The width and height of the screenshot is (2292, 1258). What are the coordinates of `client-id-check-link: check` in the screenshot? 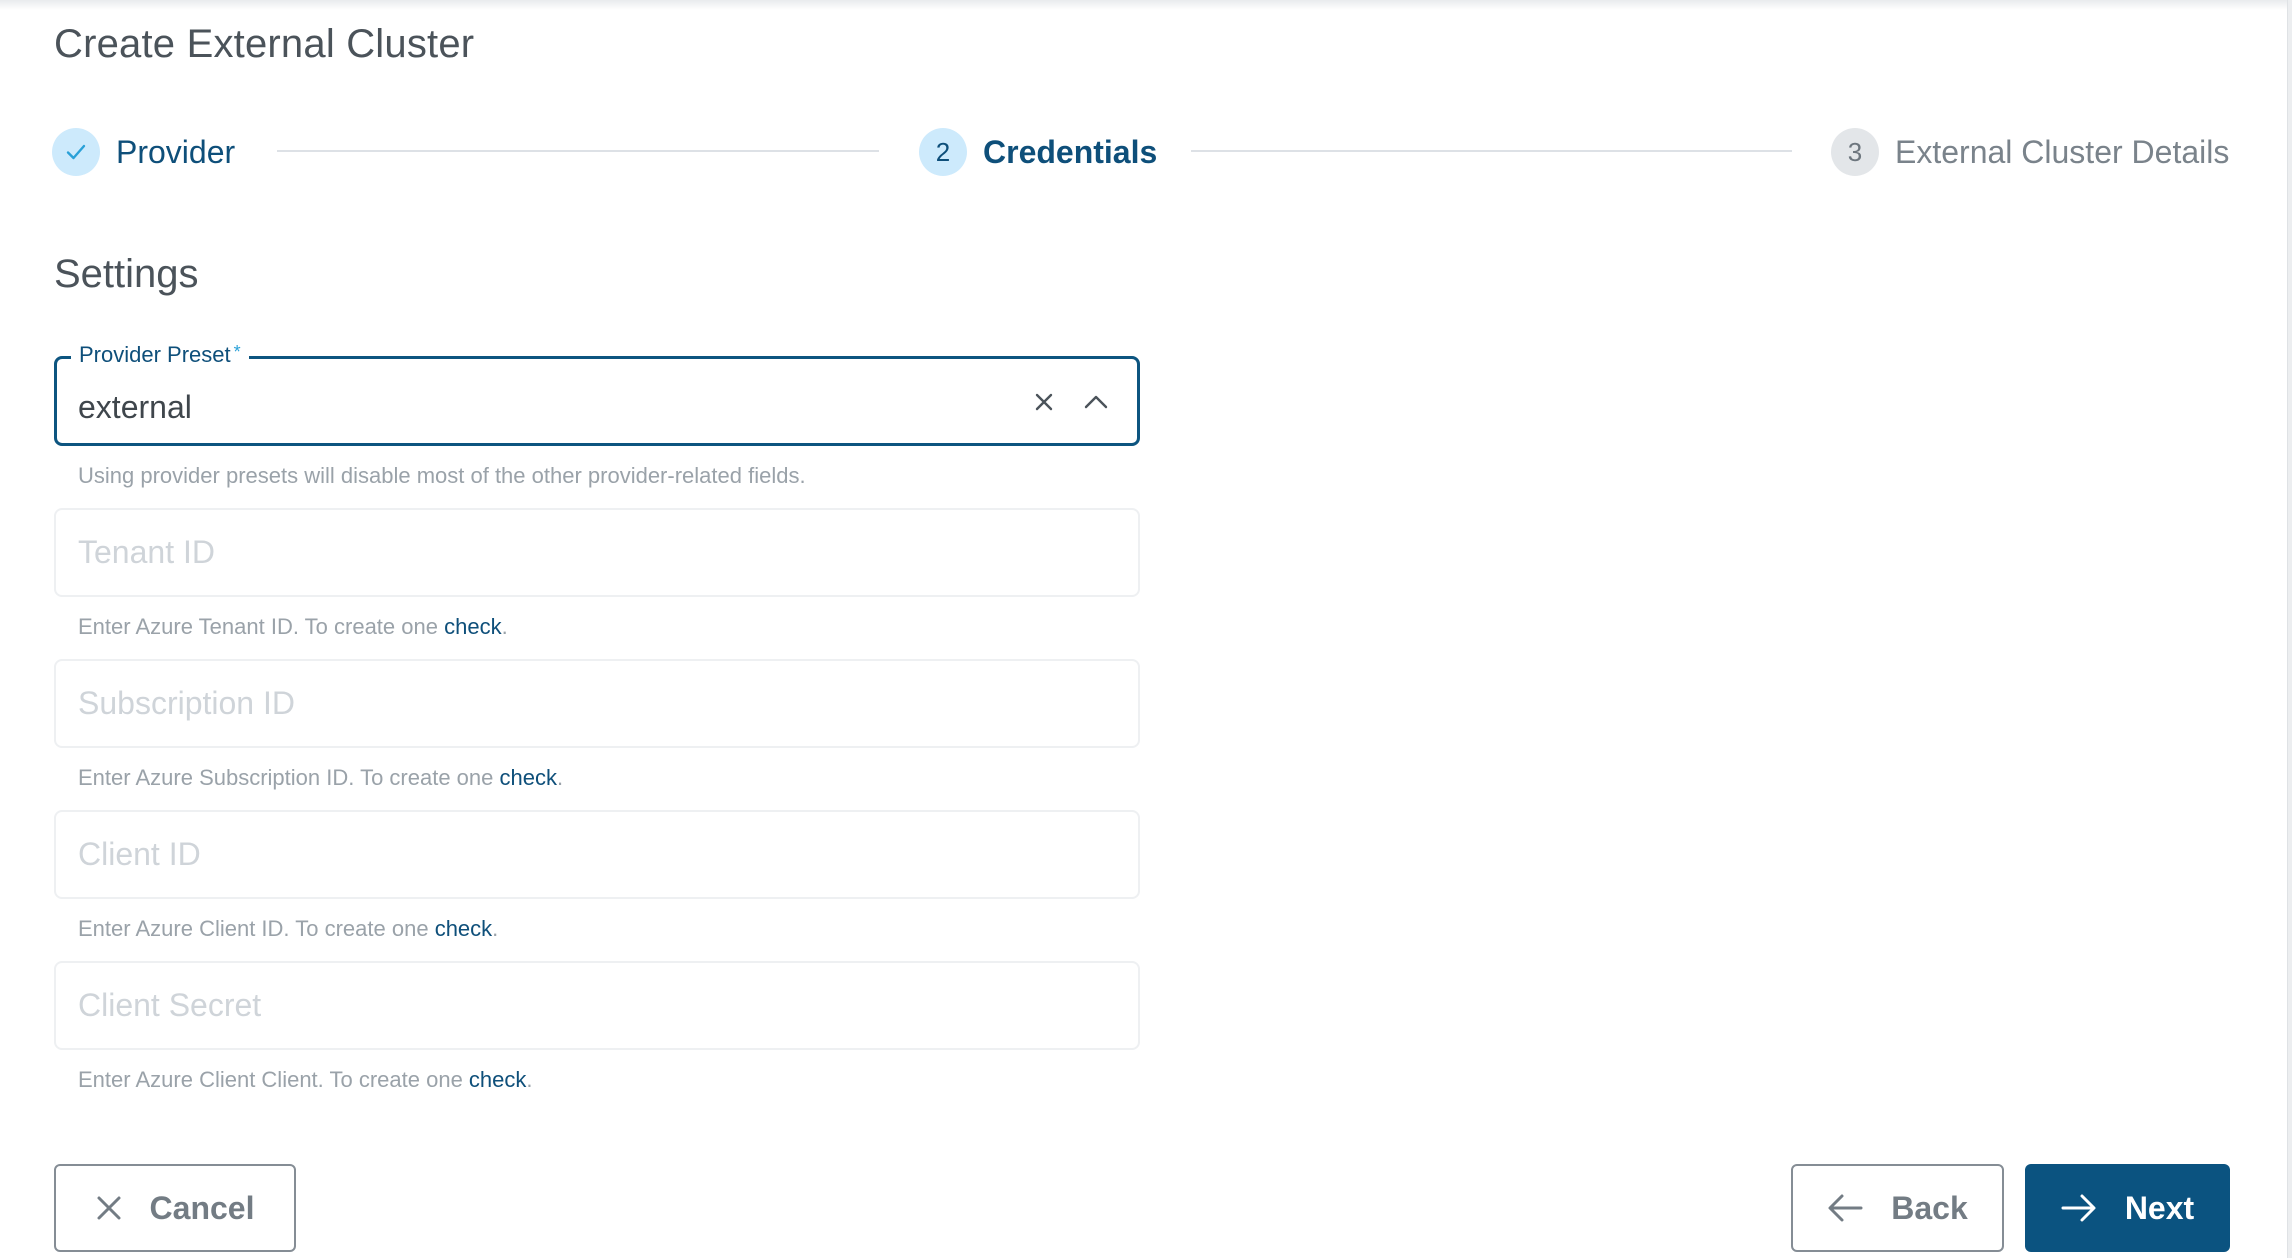 It's located at (463, 928).